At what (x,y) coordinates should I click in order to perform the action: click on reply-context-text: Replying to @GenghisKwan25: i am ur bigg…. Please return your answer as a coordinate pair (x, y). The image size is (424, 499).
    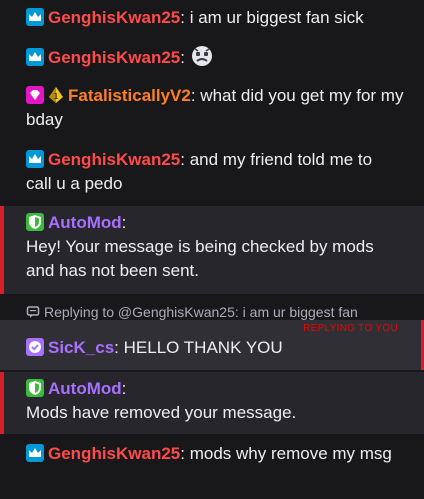
    Looking at the image, I should click on (201, 312).